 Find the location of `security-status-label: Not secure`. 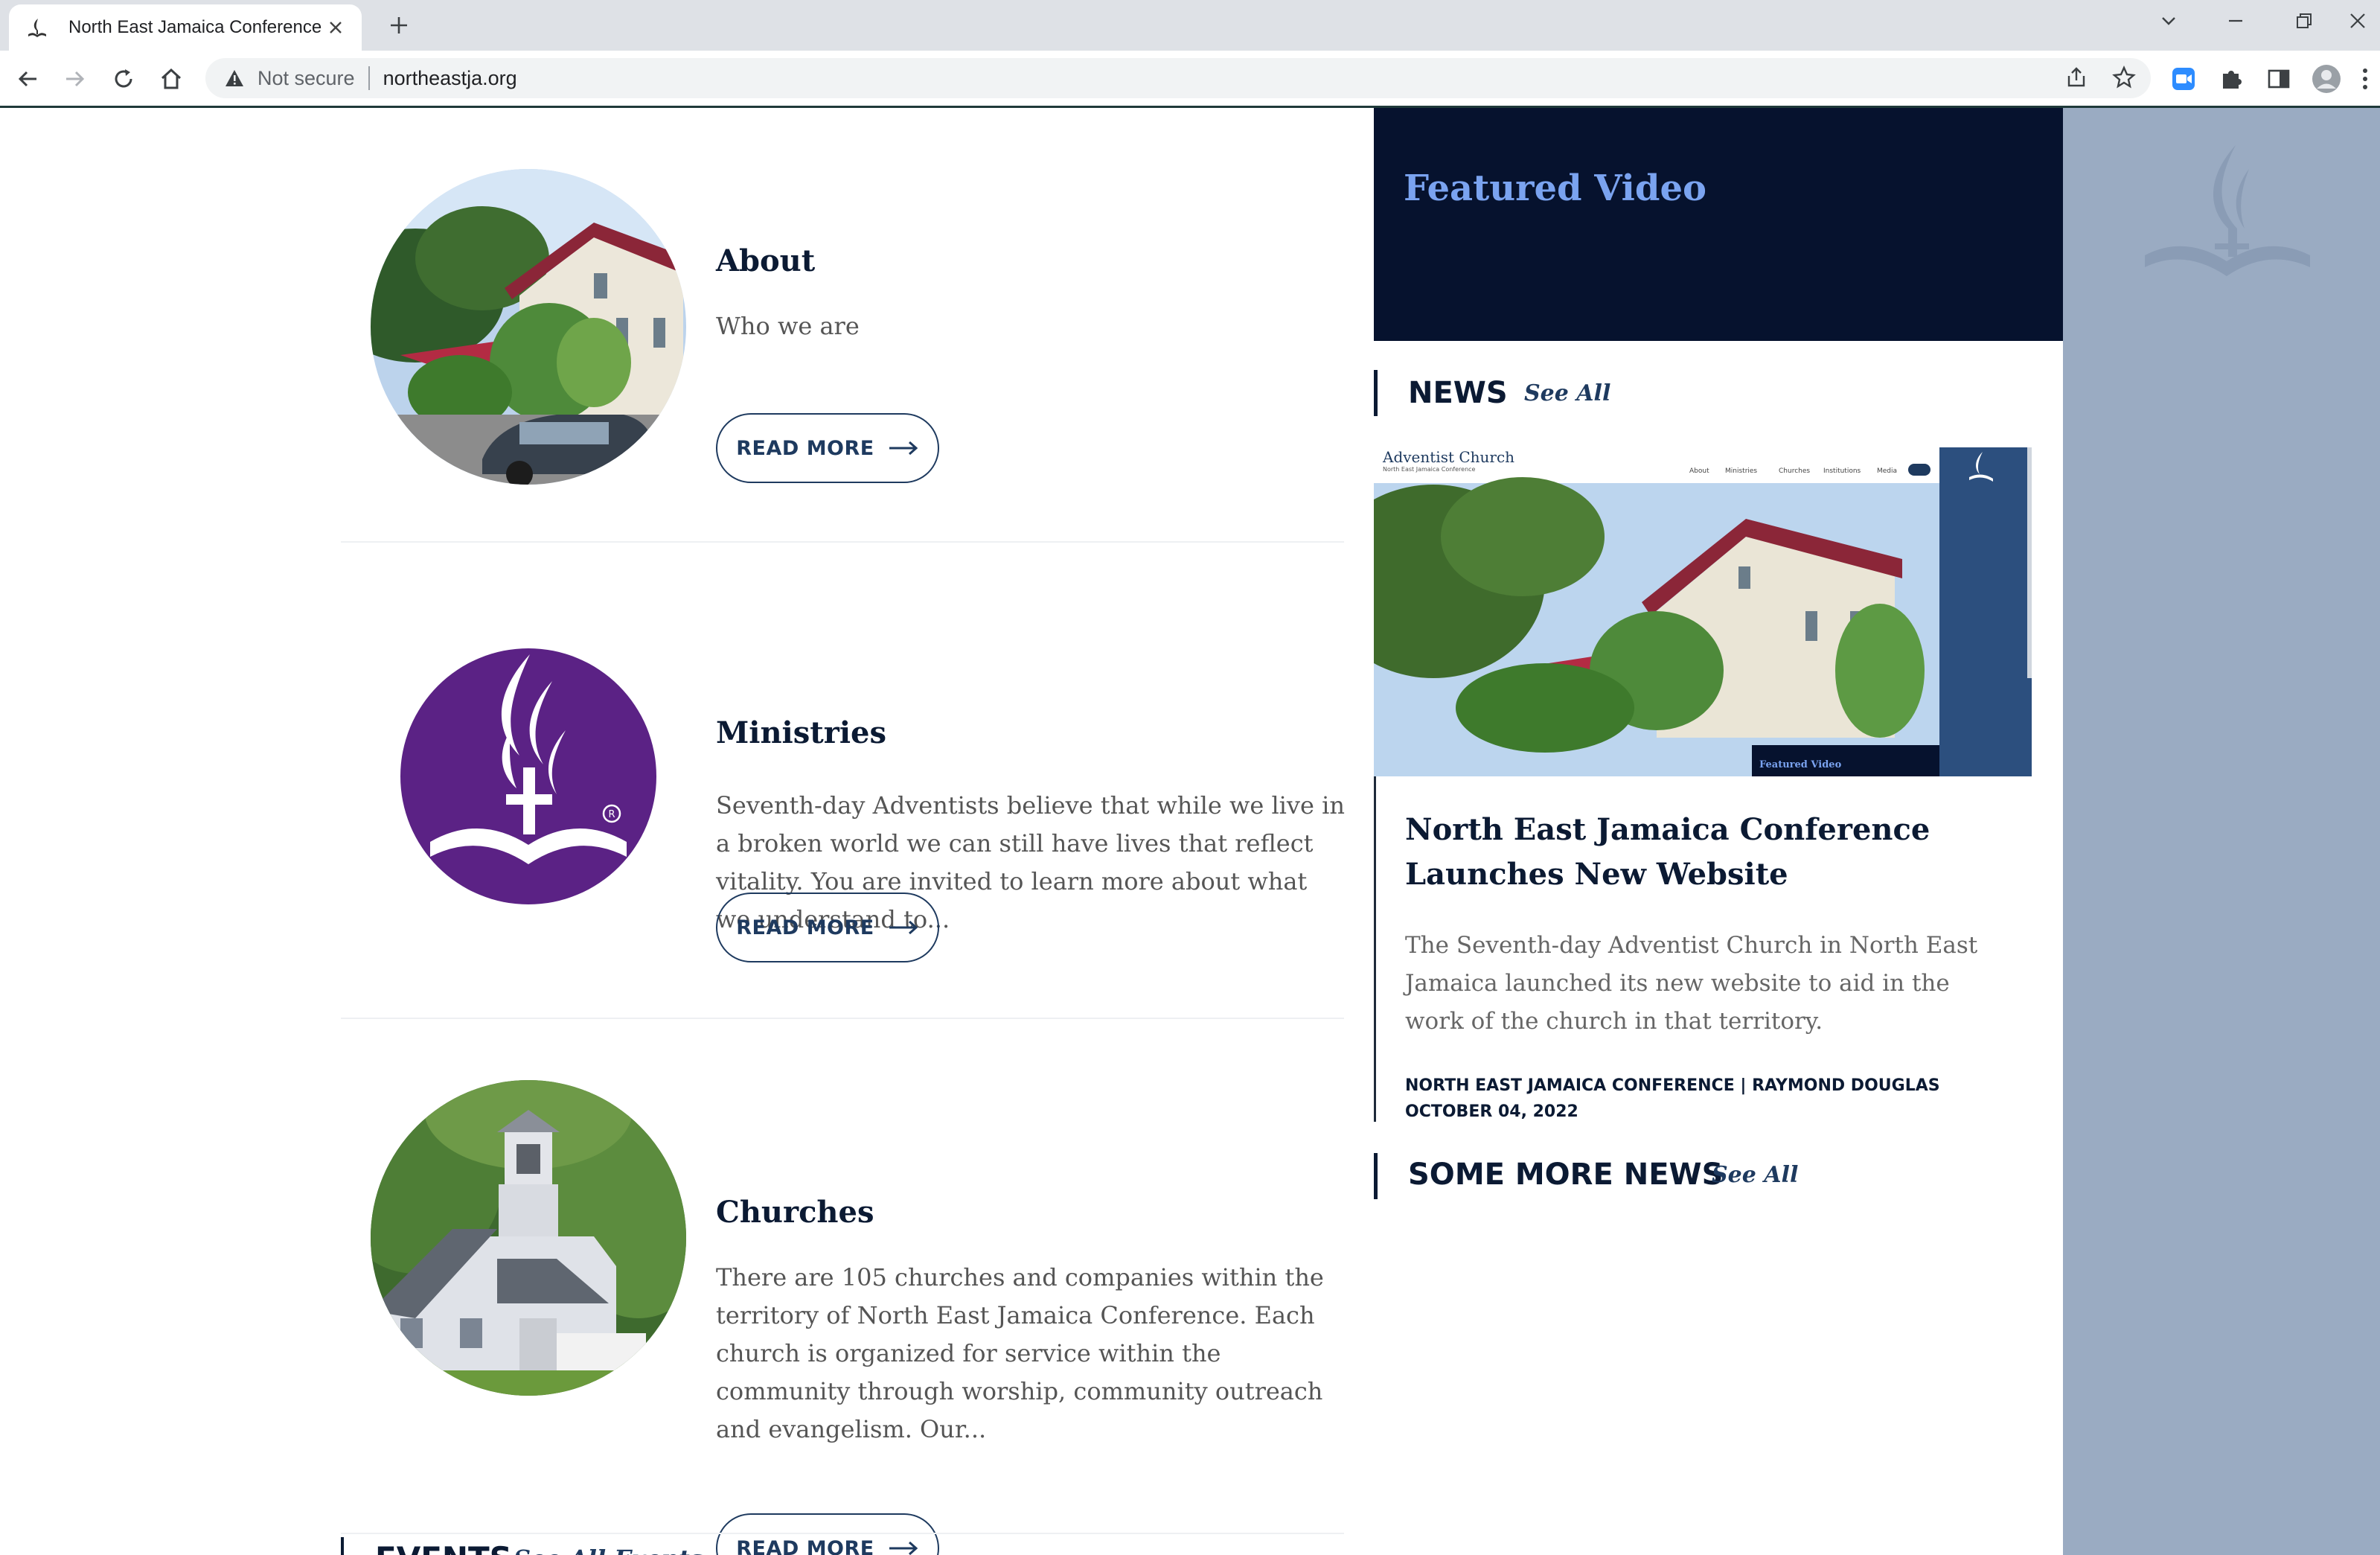

security-status-label: Not secure is located at coordinates (306, 78).